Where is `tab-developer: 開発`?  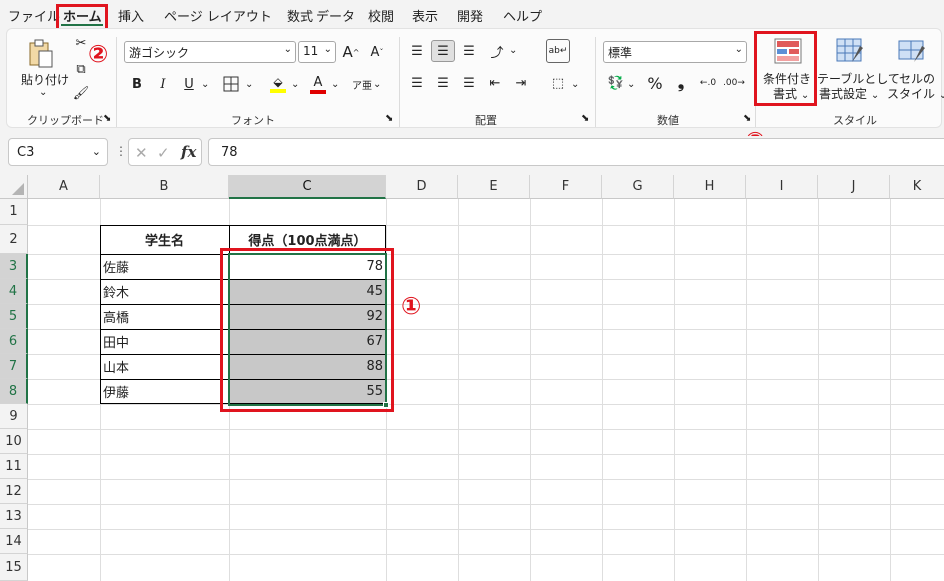
tab-developer: 開発 is located at coordinates (470, 15).